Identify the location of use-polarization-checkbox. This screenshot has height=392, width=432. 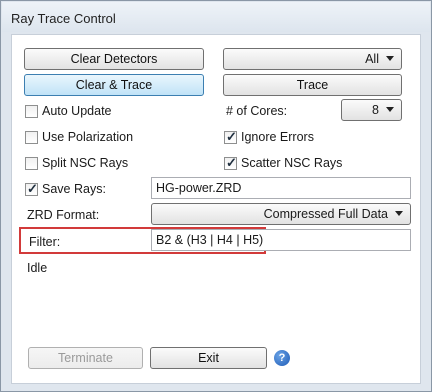
(31, 137).